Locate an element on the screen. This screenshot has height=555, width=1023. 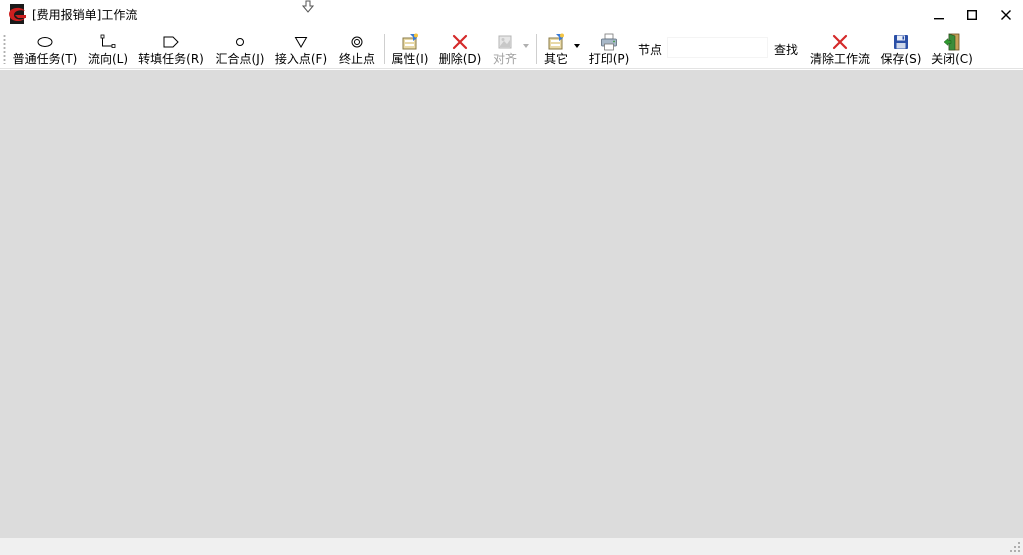
close-button is located at coordinates (1006, 14).